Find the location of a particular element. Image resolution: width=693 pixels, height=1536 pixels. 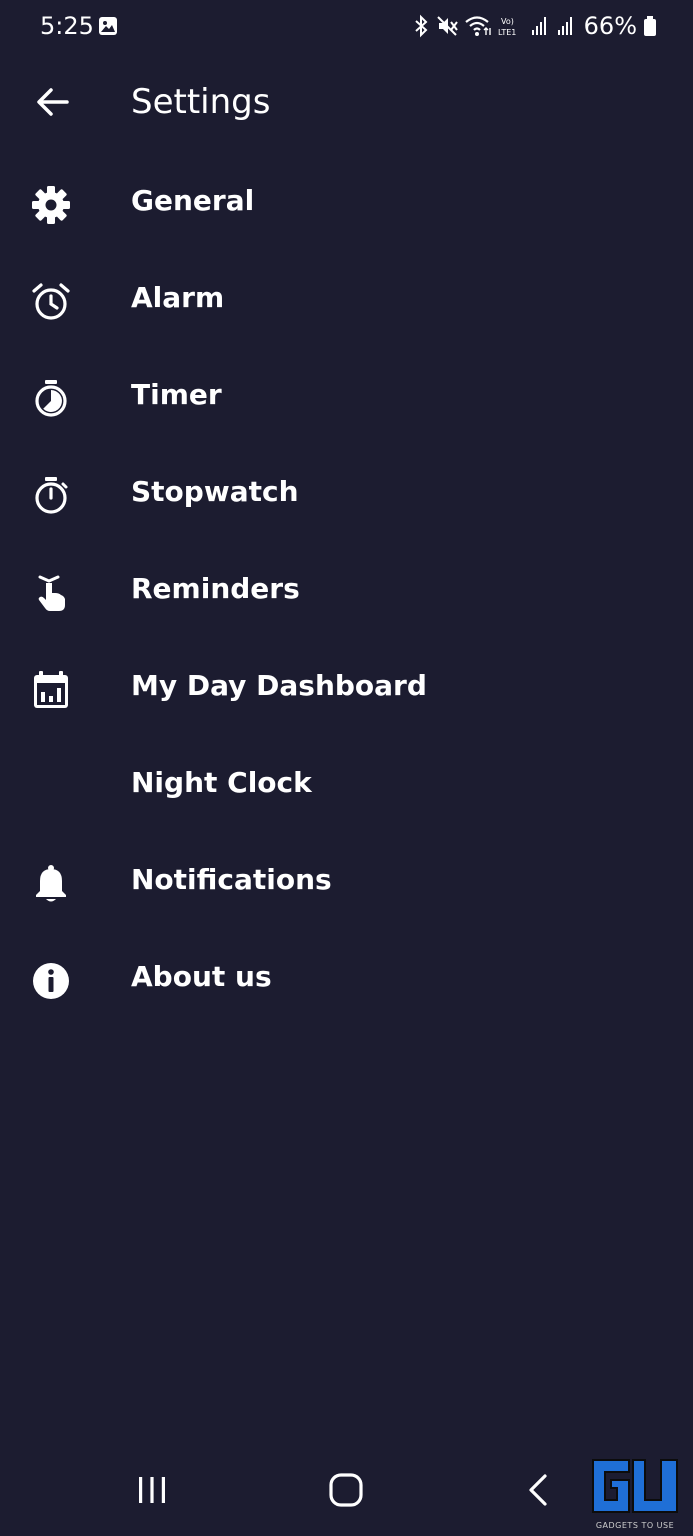

alarm-clock-icon is located at coordinates (51, 302).